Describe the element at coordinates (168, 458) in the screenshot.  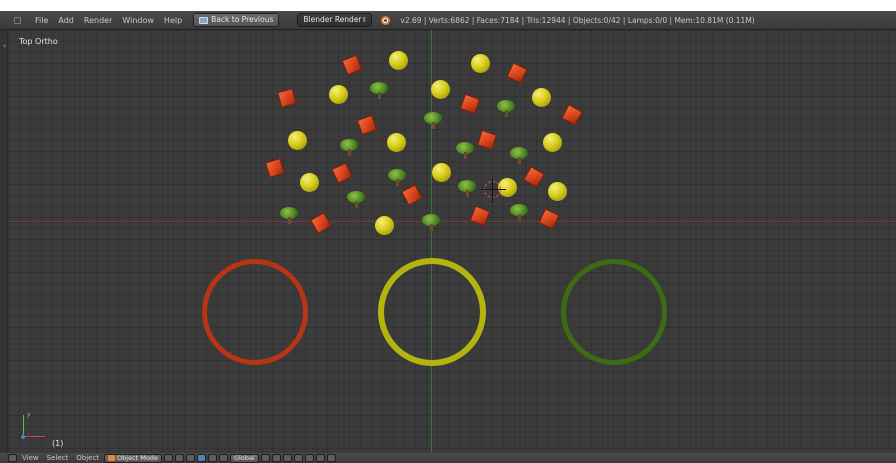
I see `viewport-shading-icon` at that location.